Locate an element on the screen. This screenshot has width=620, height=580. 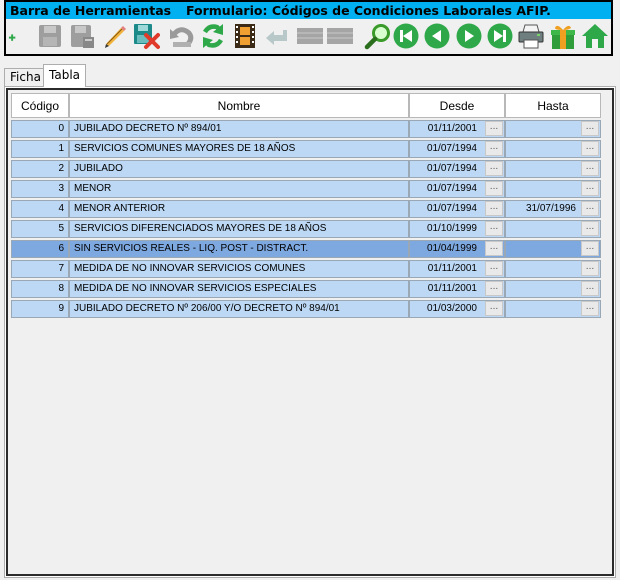
back-arrow-button is located at coordinates (277, 36).